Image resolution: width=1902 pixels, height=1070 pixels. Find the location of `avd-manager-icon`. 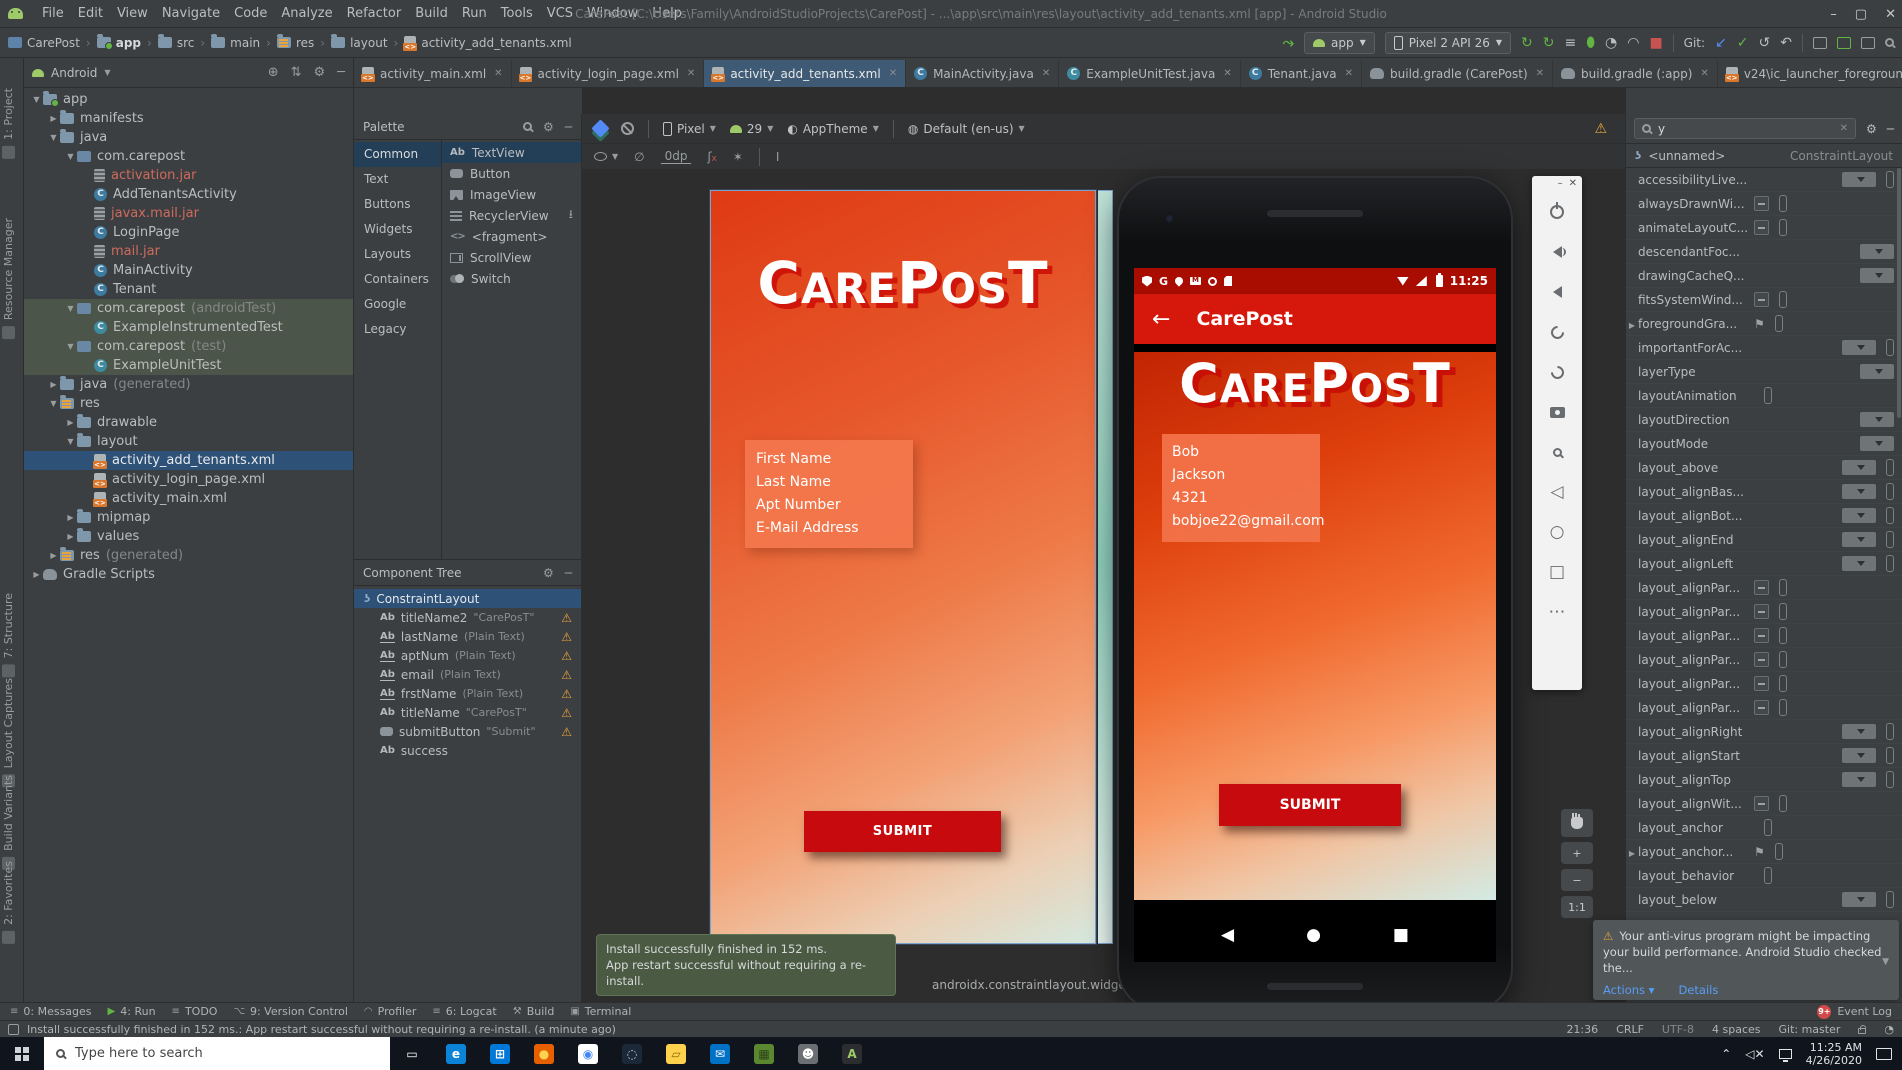

avd-manager-icon is located at coordinates (1844, 42).